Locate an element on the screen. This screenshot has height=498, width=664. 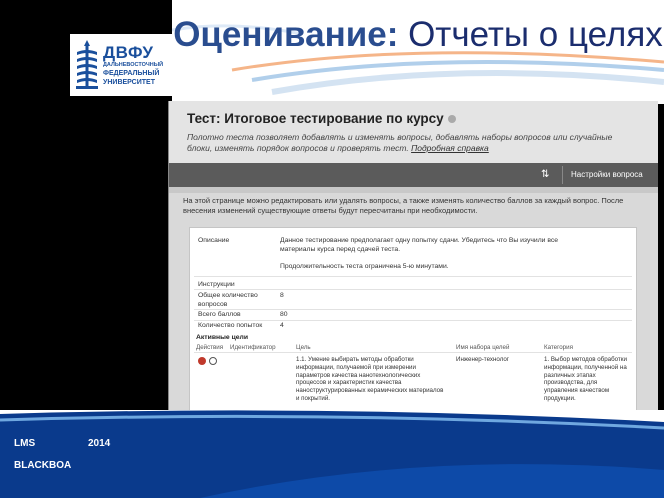
edit-goal-icon is located at coordinates (213, 361).